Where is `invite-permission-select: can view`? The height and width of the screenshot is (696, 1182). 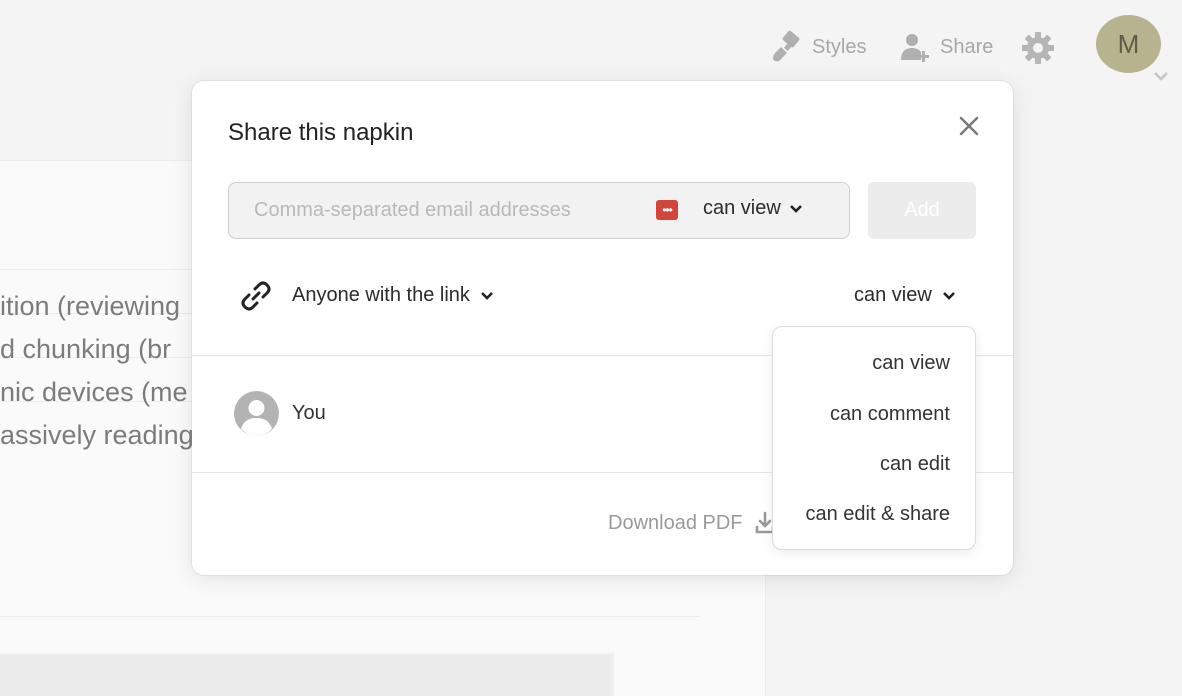
invite-permission-select: can view is located at coordinates (753, 208).